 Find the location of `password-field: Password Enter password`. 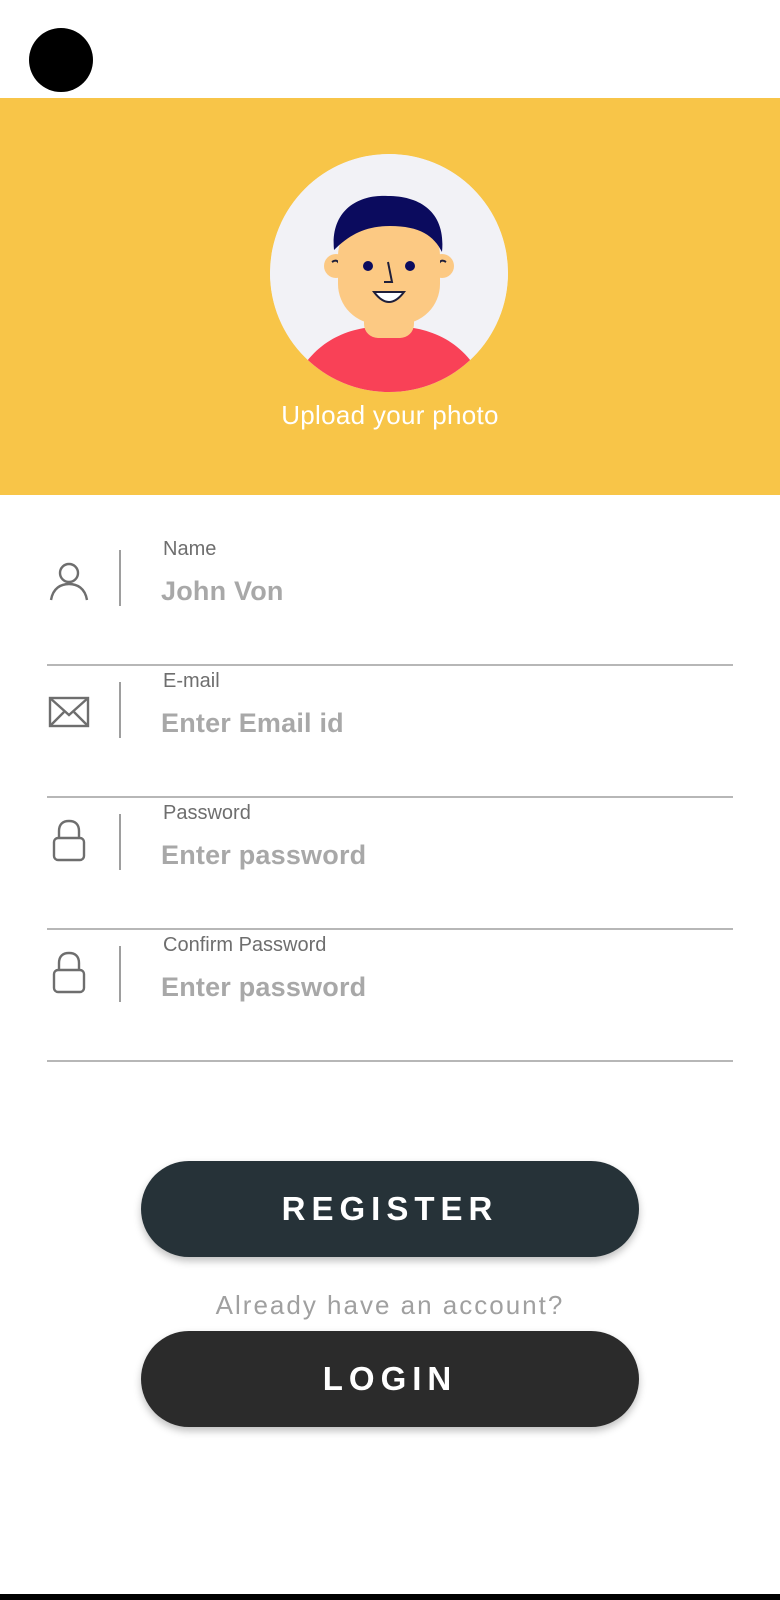

password-field: Password Enter password is located at coordinates (390, 866).